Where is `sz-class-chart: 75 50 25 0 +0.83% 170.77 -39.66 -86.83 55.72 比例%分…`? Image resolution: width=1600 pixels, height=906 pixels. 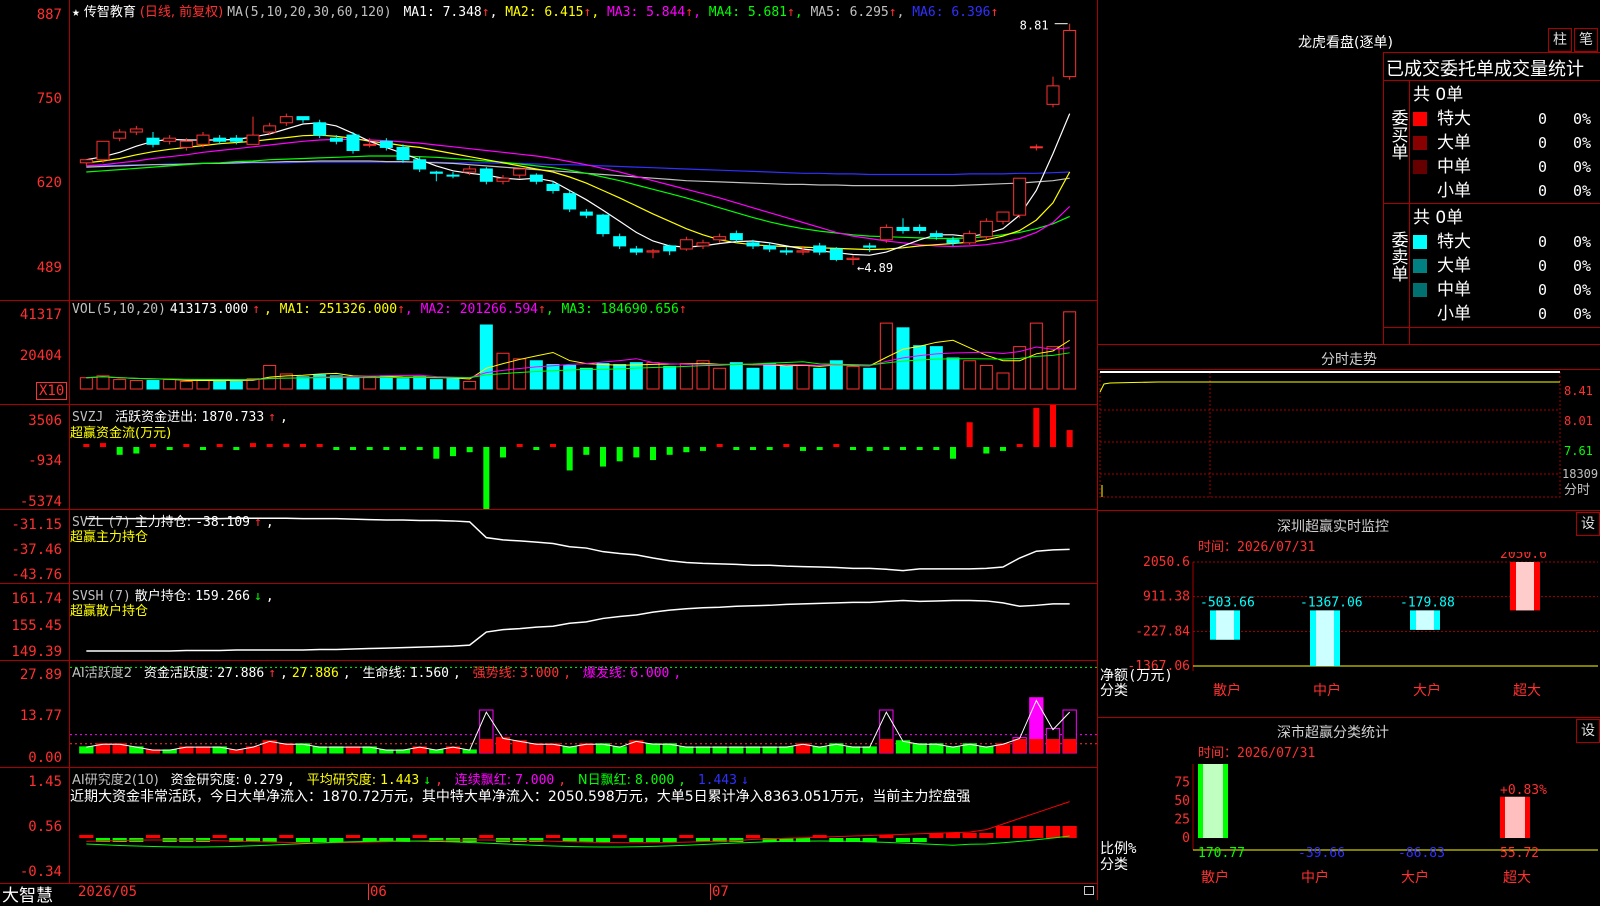 sz-class-chart: 75 50 25 0 +0.83% 170.77 -39.66 -86.83 55.72 比例%分… is located at coordinates (1349, 829).